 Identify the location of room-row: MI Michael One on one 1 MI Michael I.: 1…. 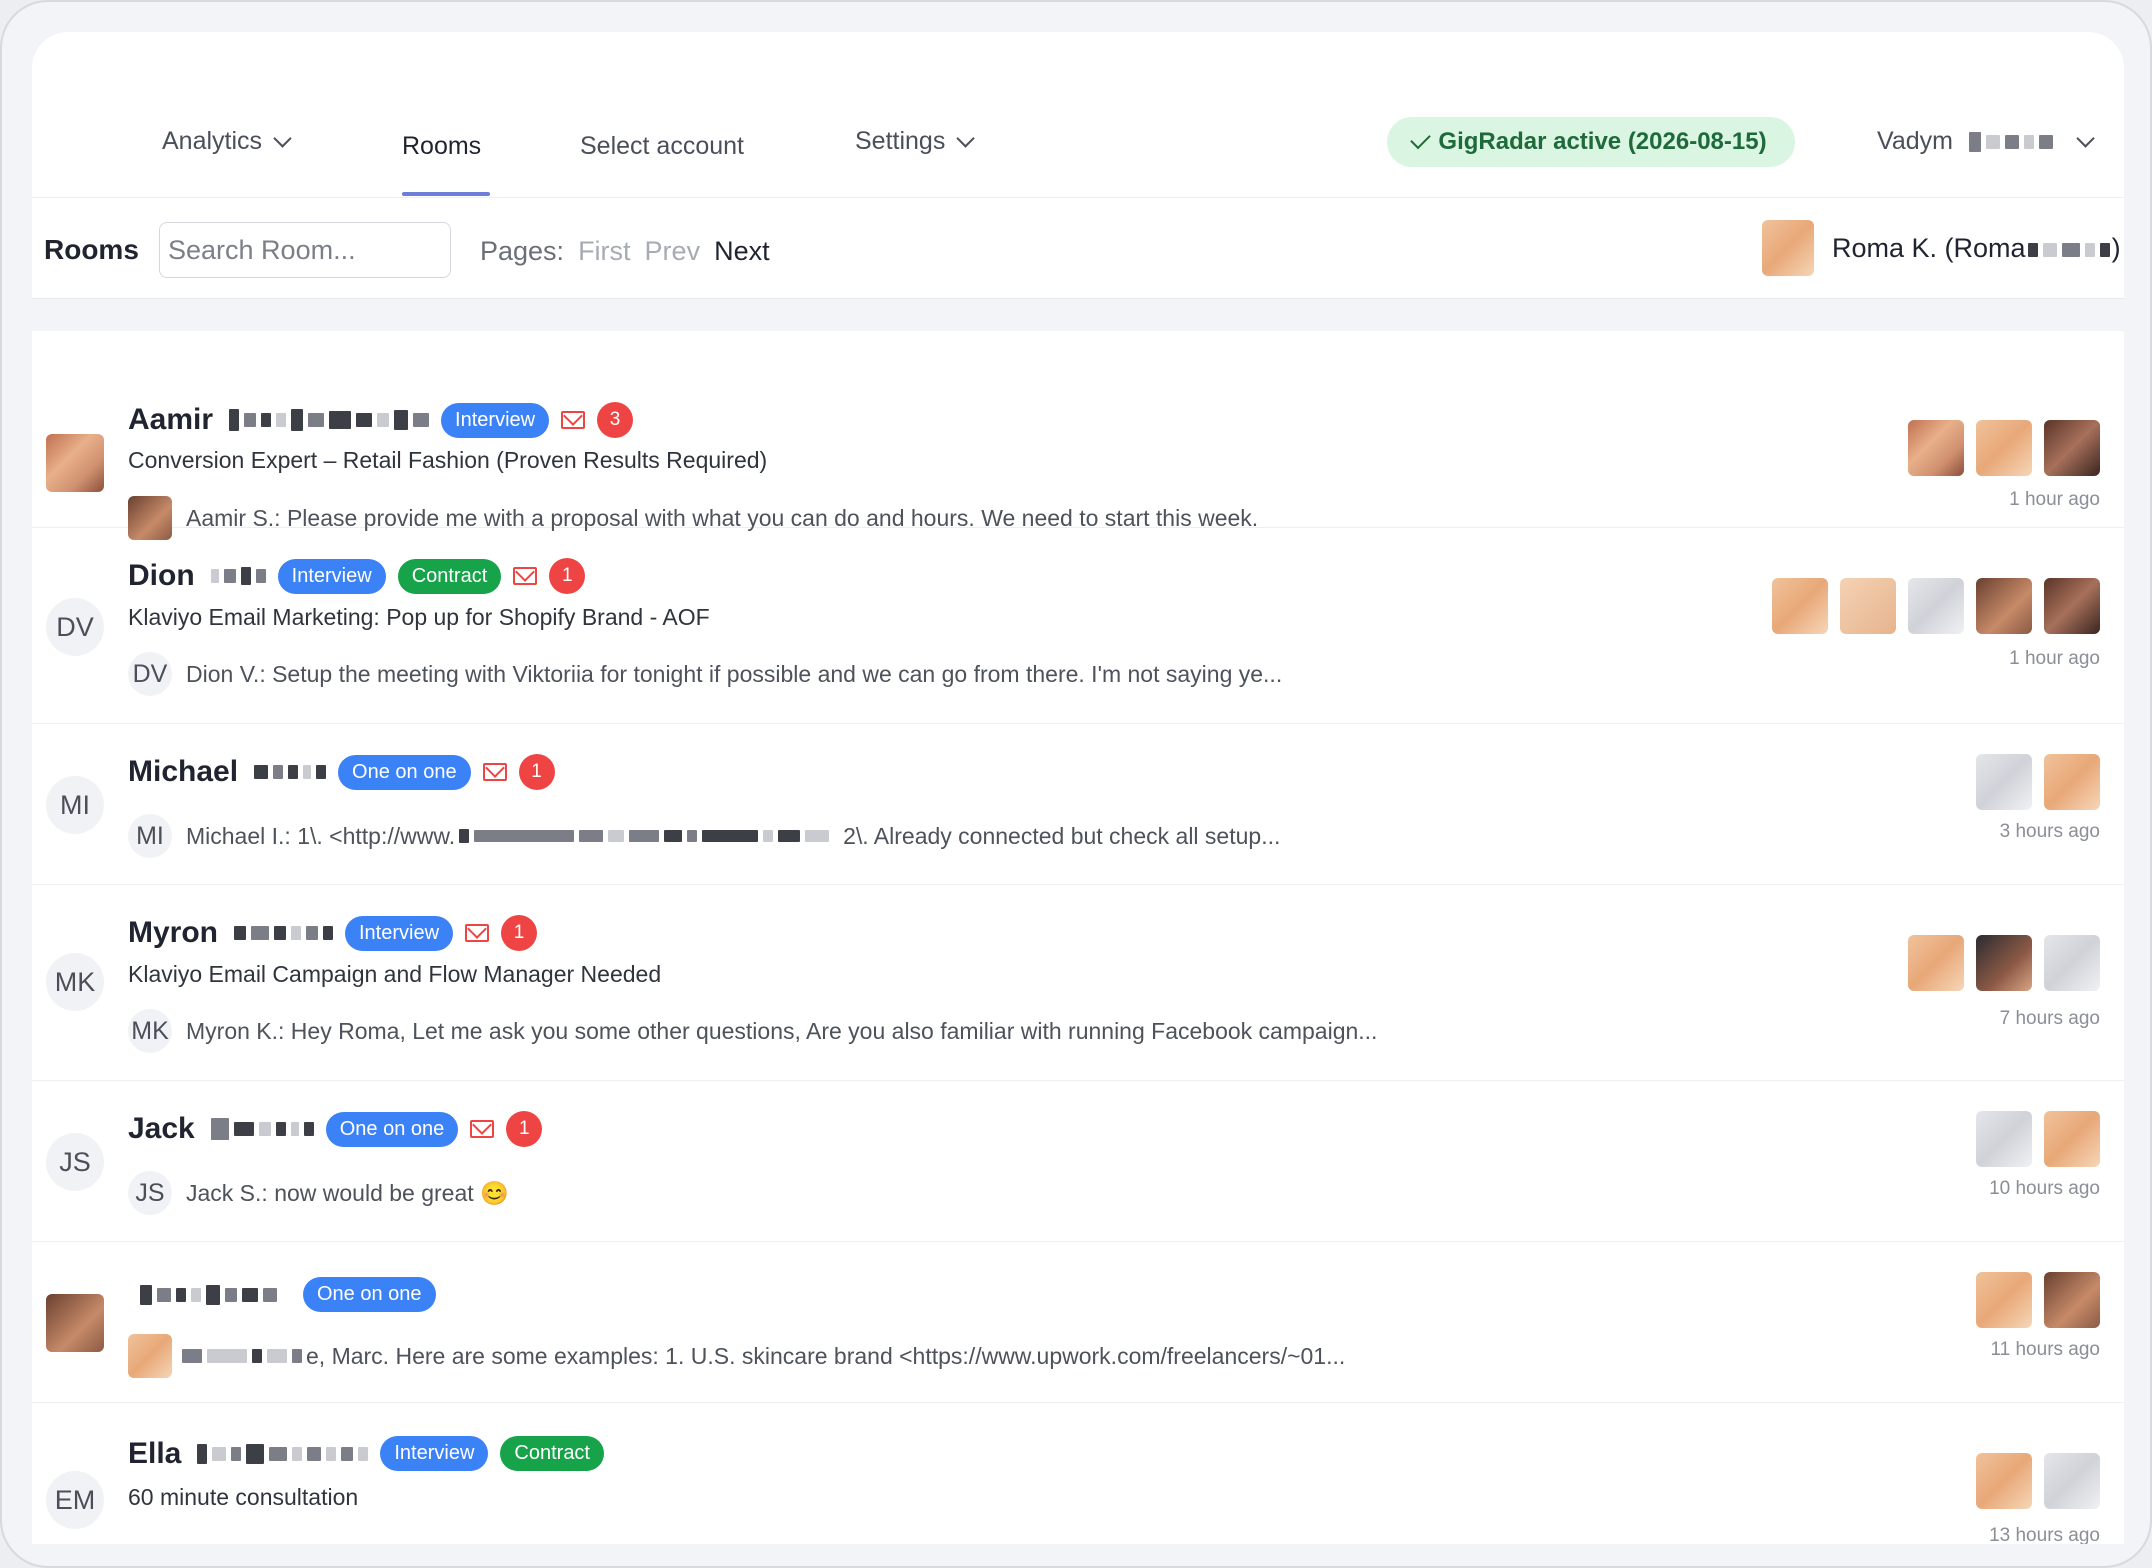
(1078, 804).